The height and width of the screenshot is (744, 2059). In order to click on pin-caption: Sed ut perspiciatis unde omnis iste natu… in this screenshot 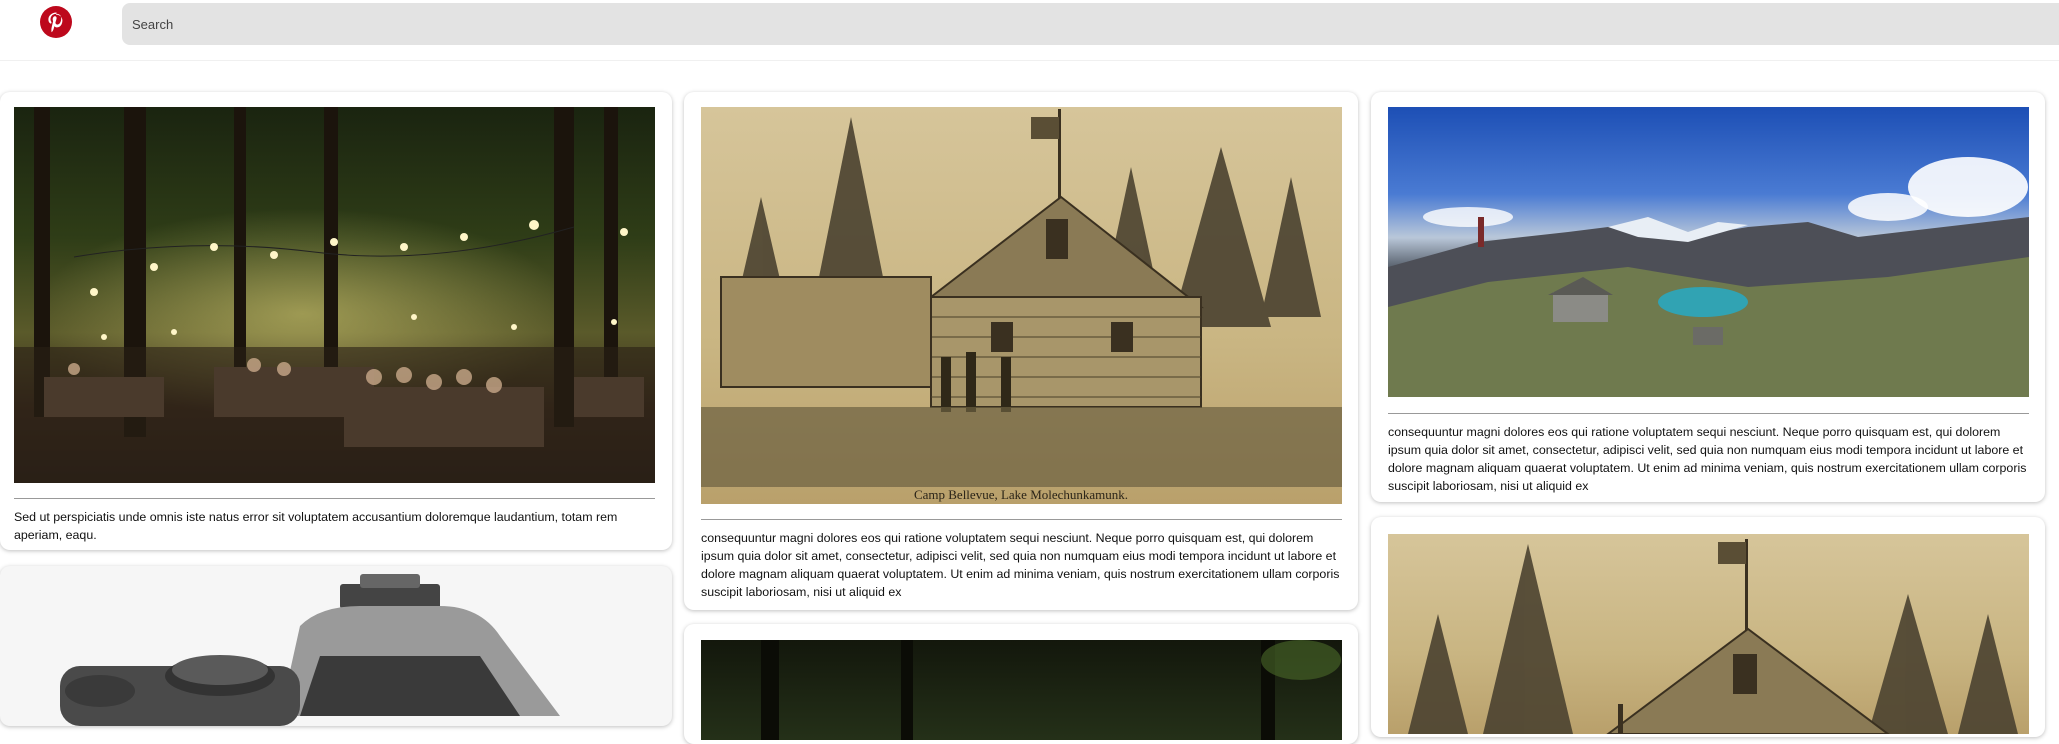, I will do `click(316, 526)`.